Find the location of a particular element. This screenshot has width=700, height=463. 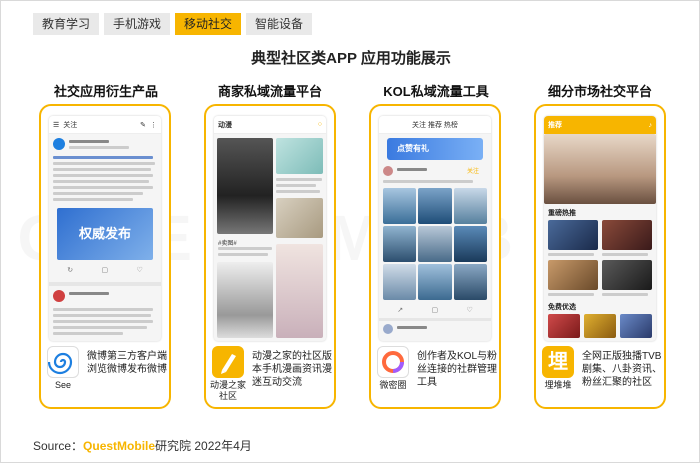

phone-header: 推荐 ♪ is located at coordinates (600, 125).